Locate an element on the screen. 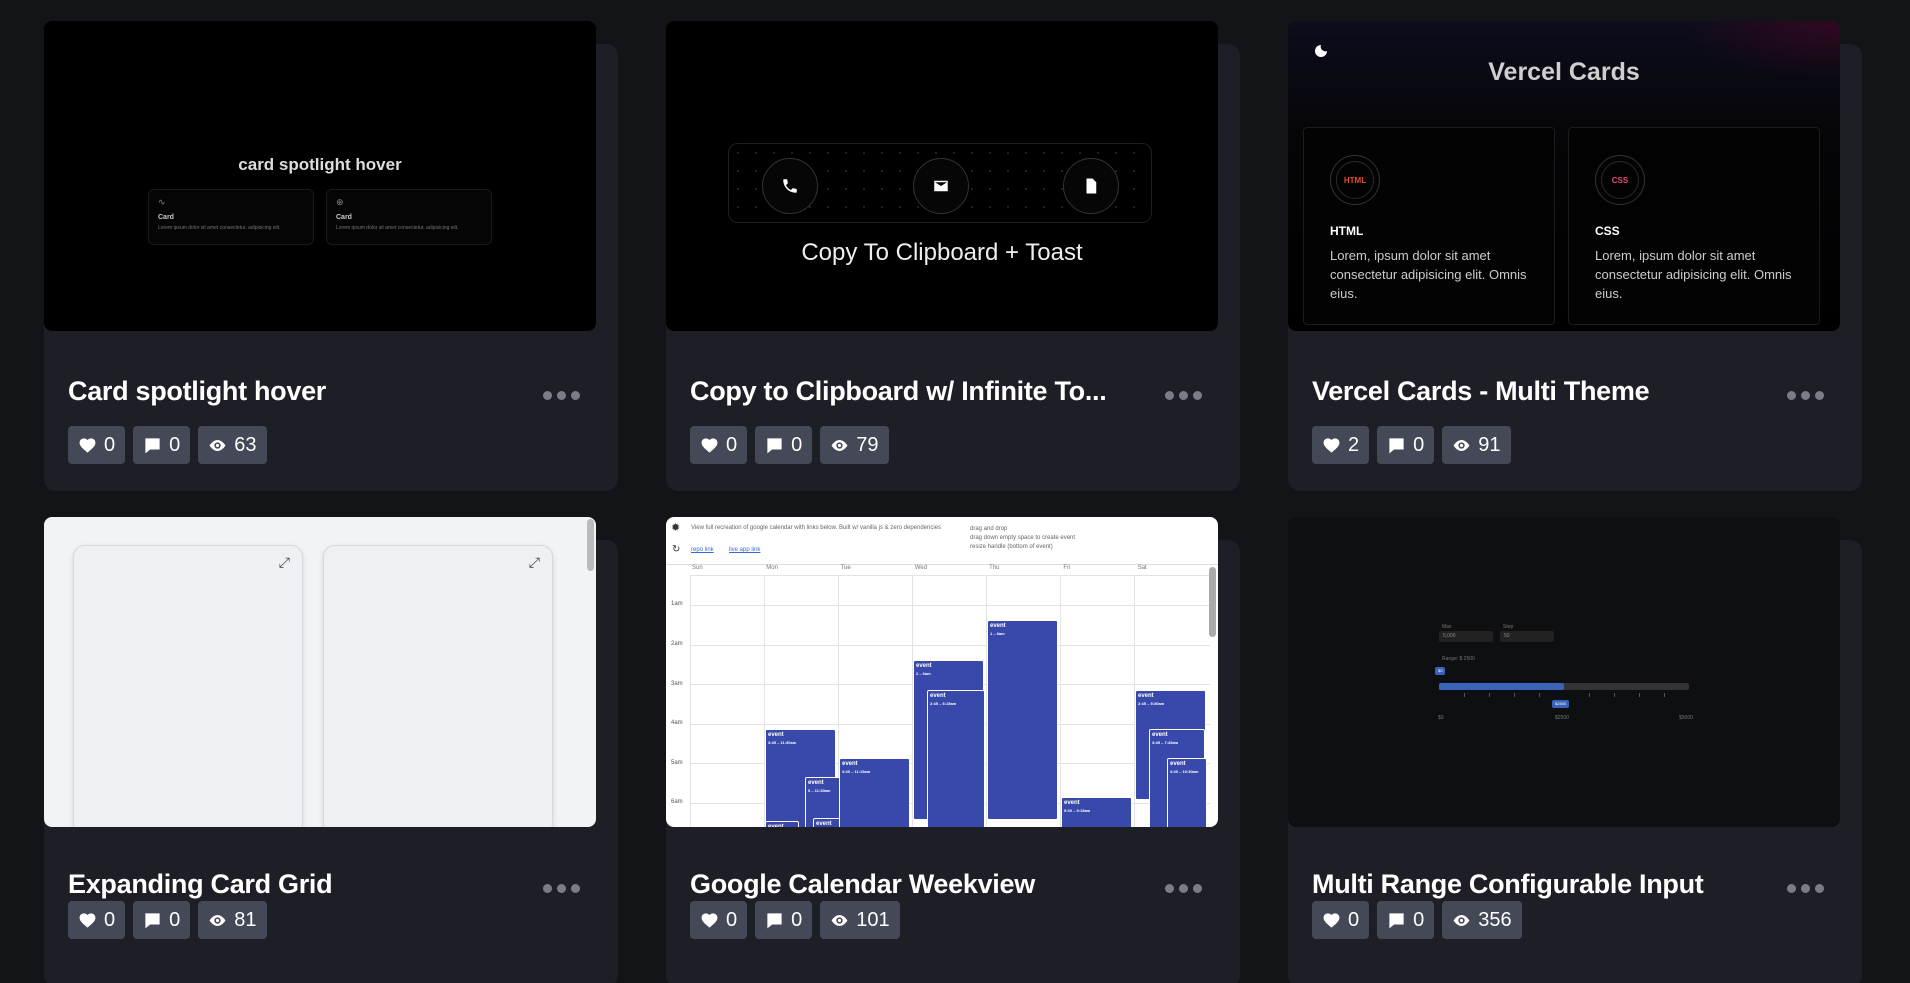 Image resolution: width=1910 pixels, height=983 pixels. card-stats: 0 0 101 is located at coordinates (795, 920).